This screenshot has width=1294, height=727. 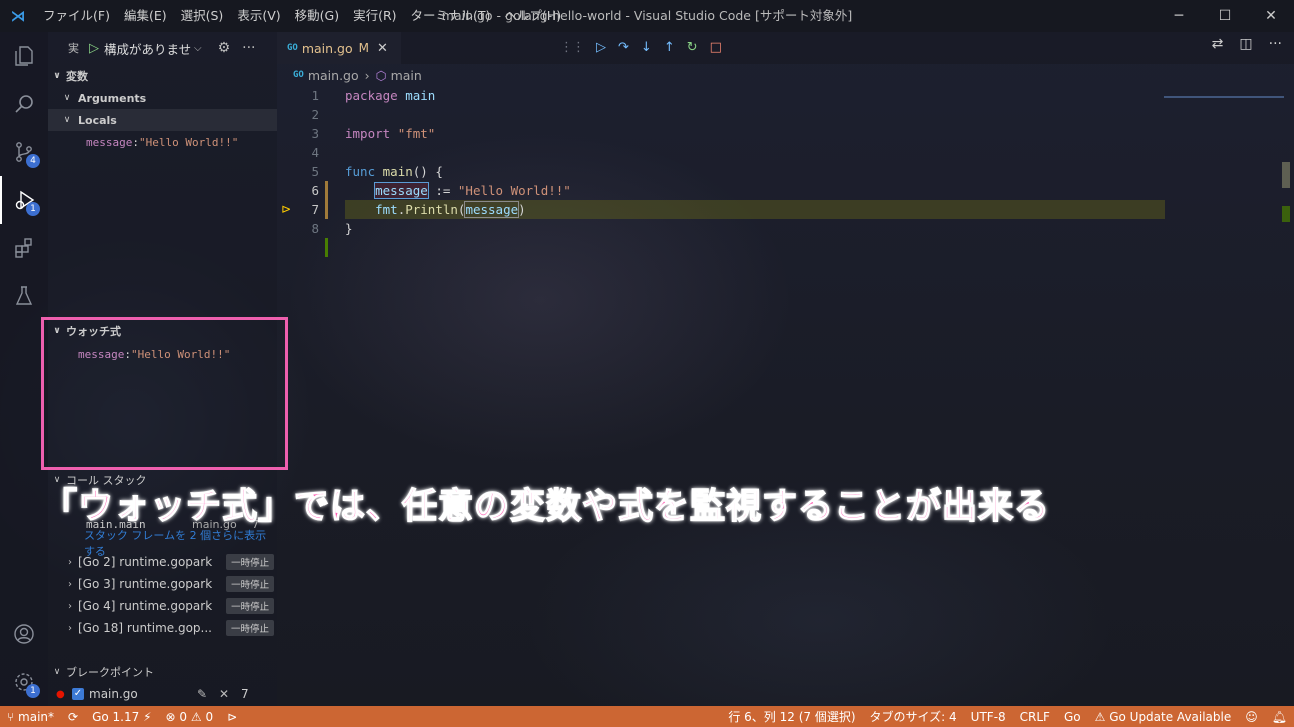 I want to click on goroutine-row: › [Go 2] runtime.gopark 一時停止, so click(x=162, y=562).